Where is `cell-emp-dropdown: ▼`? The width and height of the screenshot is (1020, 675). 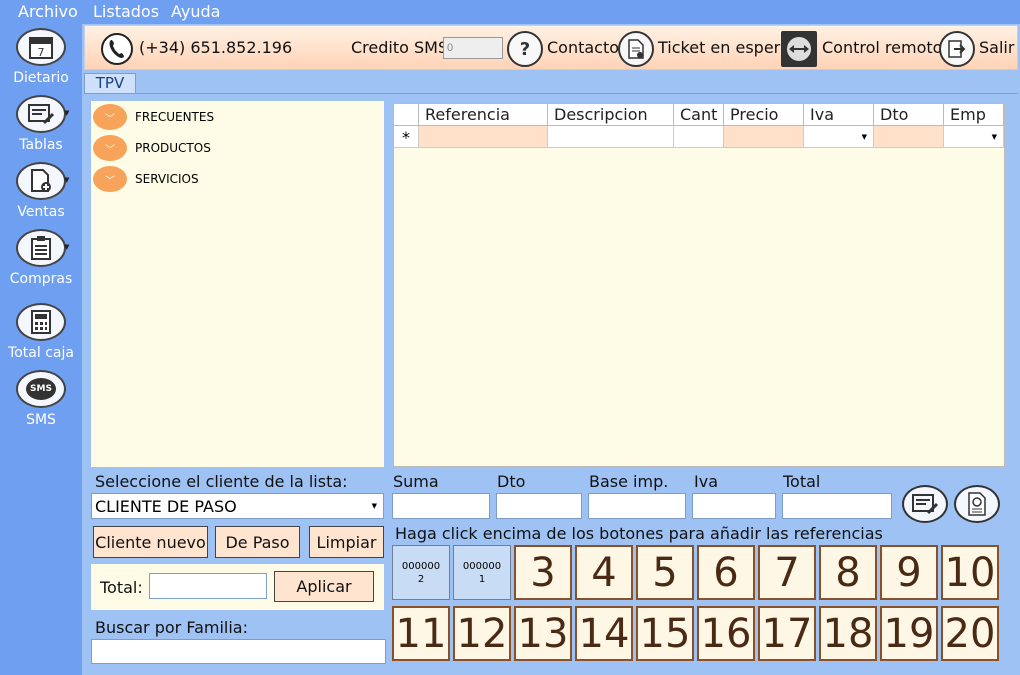
cell-emp-dropdown: ▼ is located at coordinates (974, 137).